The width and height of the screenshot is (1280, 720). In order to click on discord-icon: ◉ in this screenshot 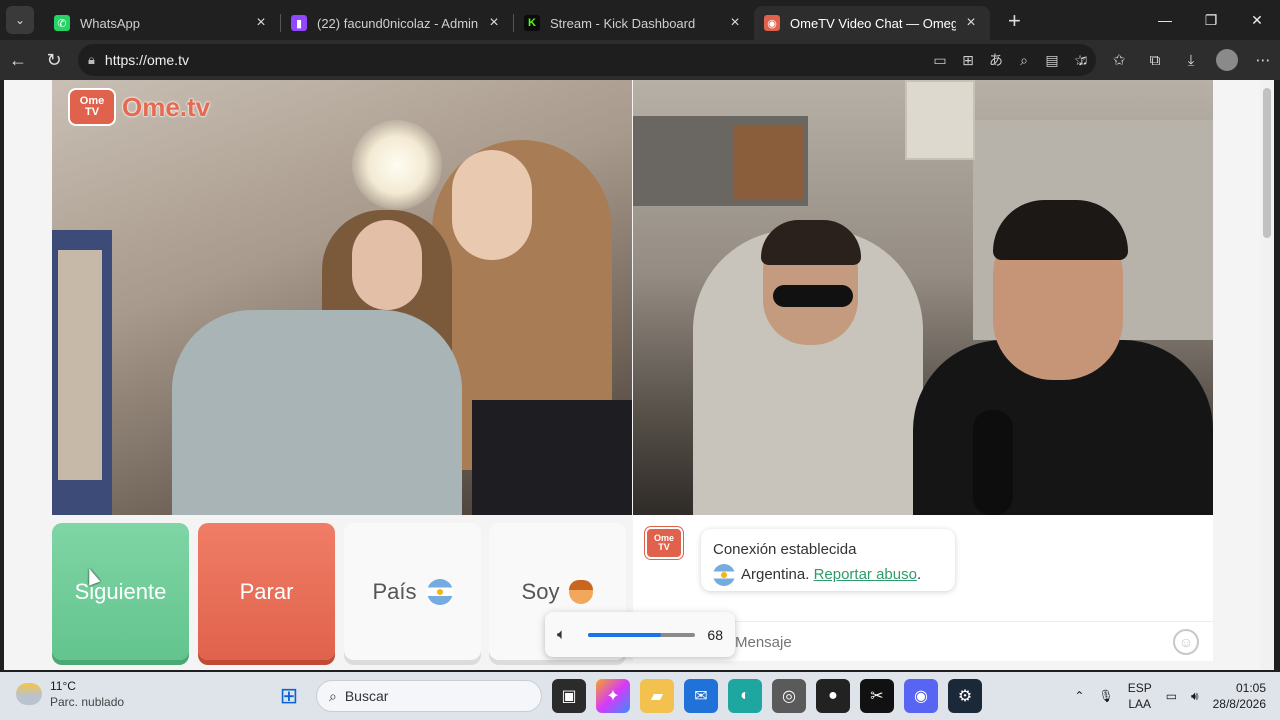, I will do `click(921, 696)`.